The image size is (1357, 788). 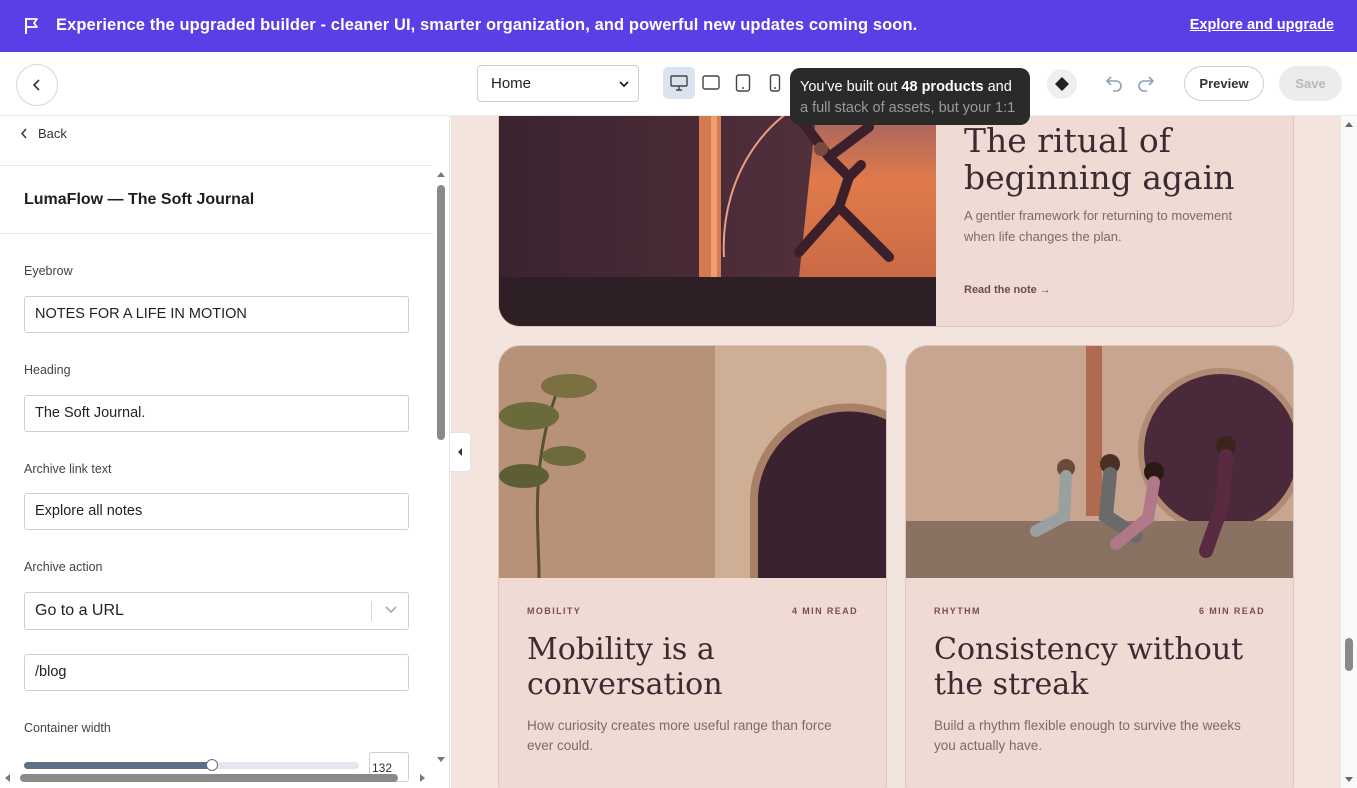 I want to click on archive-action-label: Archive action, so click(x=63, y=567).